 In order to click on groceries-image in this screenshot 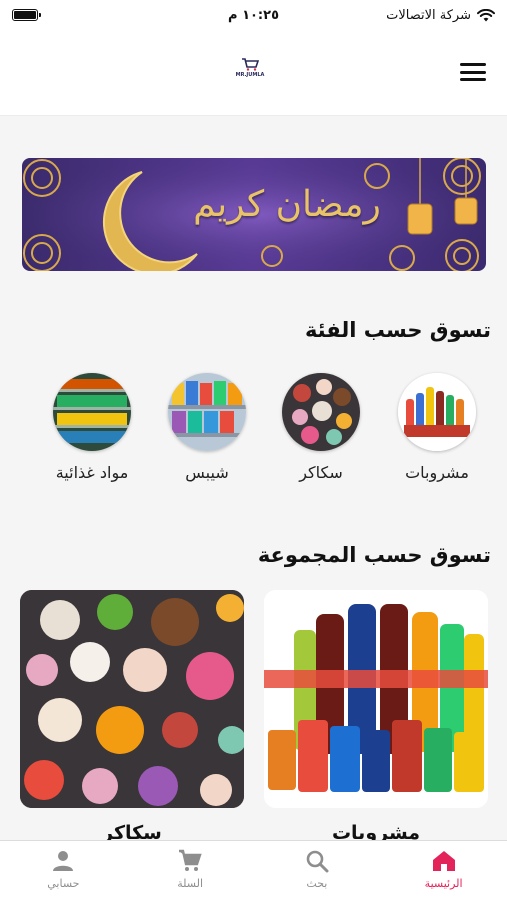, I will do `click(92, 412)`.